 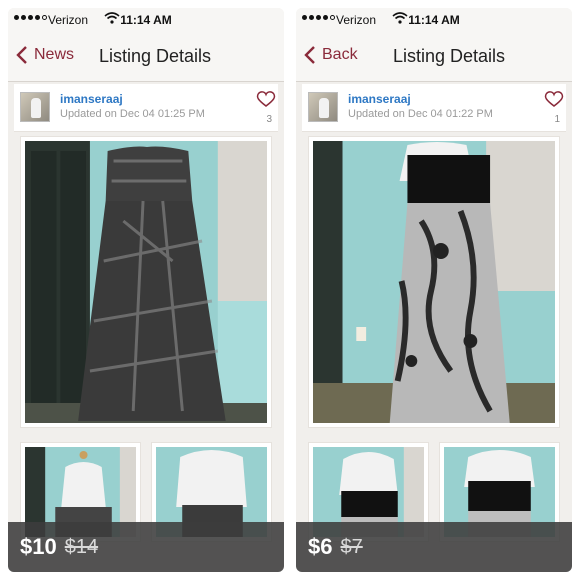 What do you see at coordinates (557, 119) in the screenshot?
I see `like-count: 1` at bounding box center [557, 119].